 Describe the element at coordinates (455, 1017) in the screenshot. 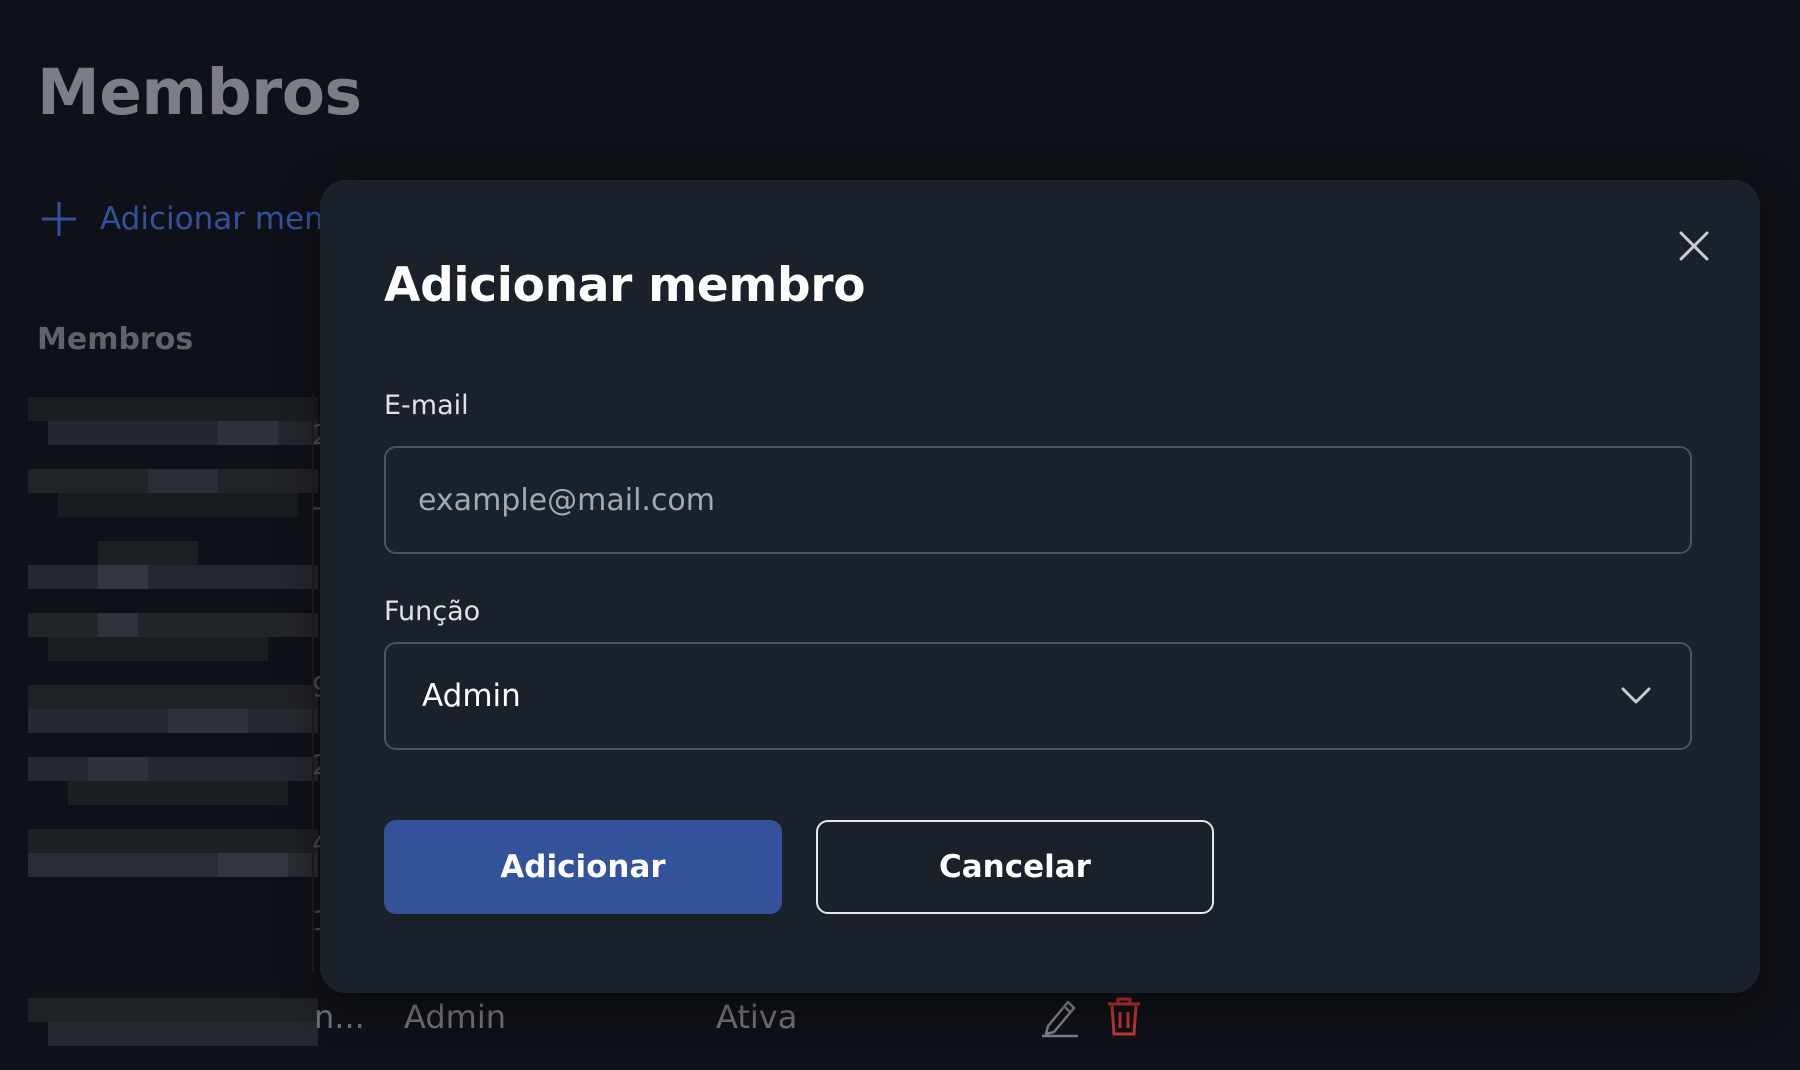

I see `member-role: Admin` at that location.